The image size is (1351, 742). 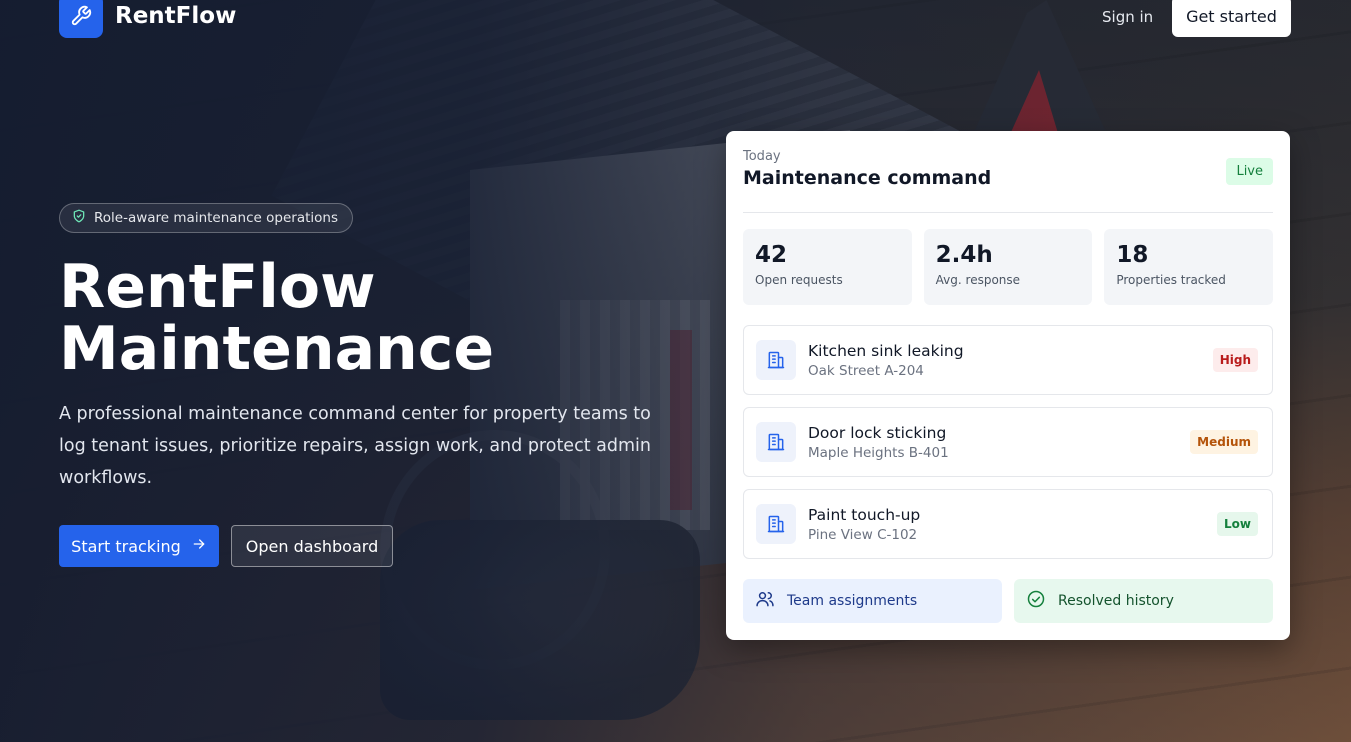 What do you see at coordinates (675, 20) in the screenshot?
I see `top-nav: RentFlow Sign in Get started` at bounding box center [675, 20].